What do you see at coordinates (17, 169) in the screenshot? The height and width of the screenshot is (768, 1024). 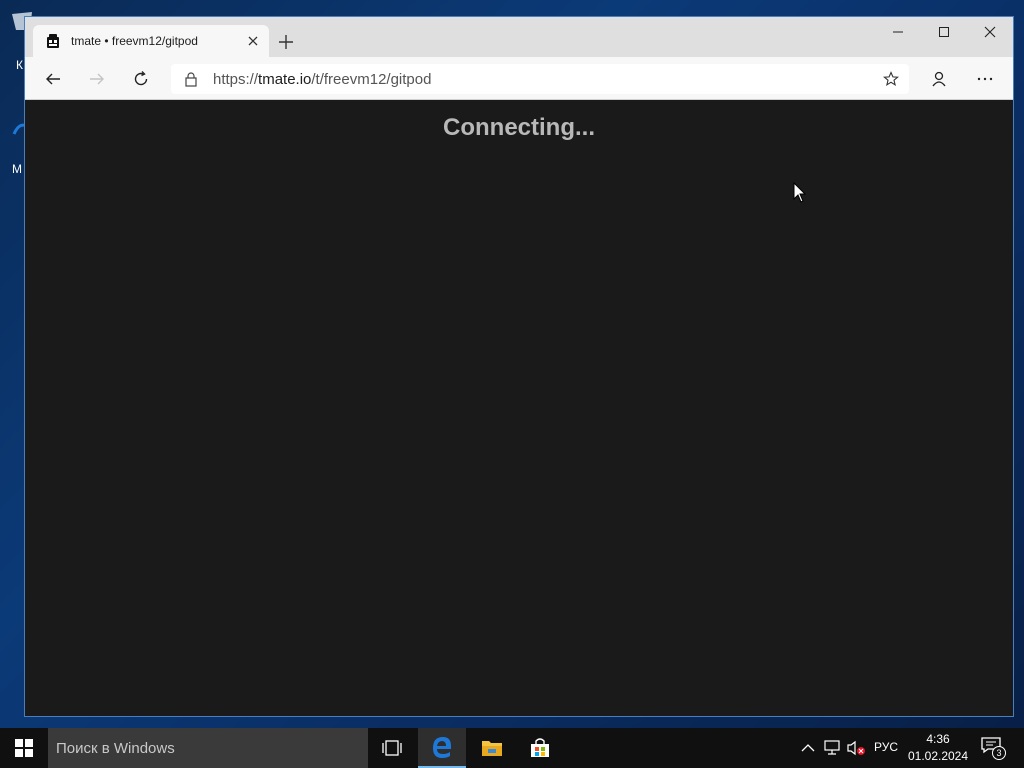 I see `desktop-icon-label: M` at bounding box center [17, 169].